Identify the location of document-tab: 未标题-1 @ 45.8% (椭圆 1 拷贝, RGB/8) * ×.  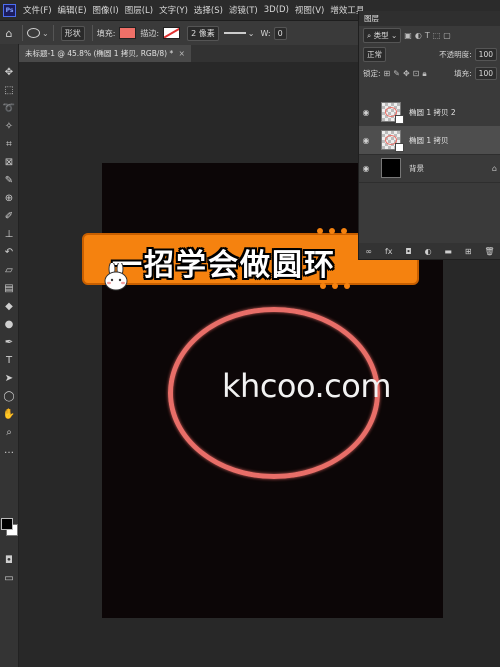
(105, 53).